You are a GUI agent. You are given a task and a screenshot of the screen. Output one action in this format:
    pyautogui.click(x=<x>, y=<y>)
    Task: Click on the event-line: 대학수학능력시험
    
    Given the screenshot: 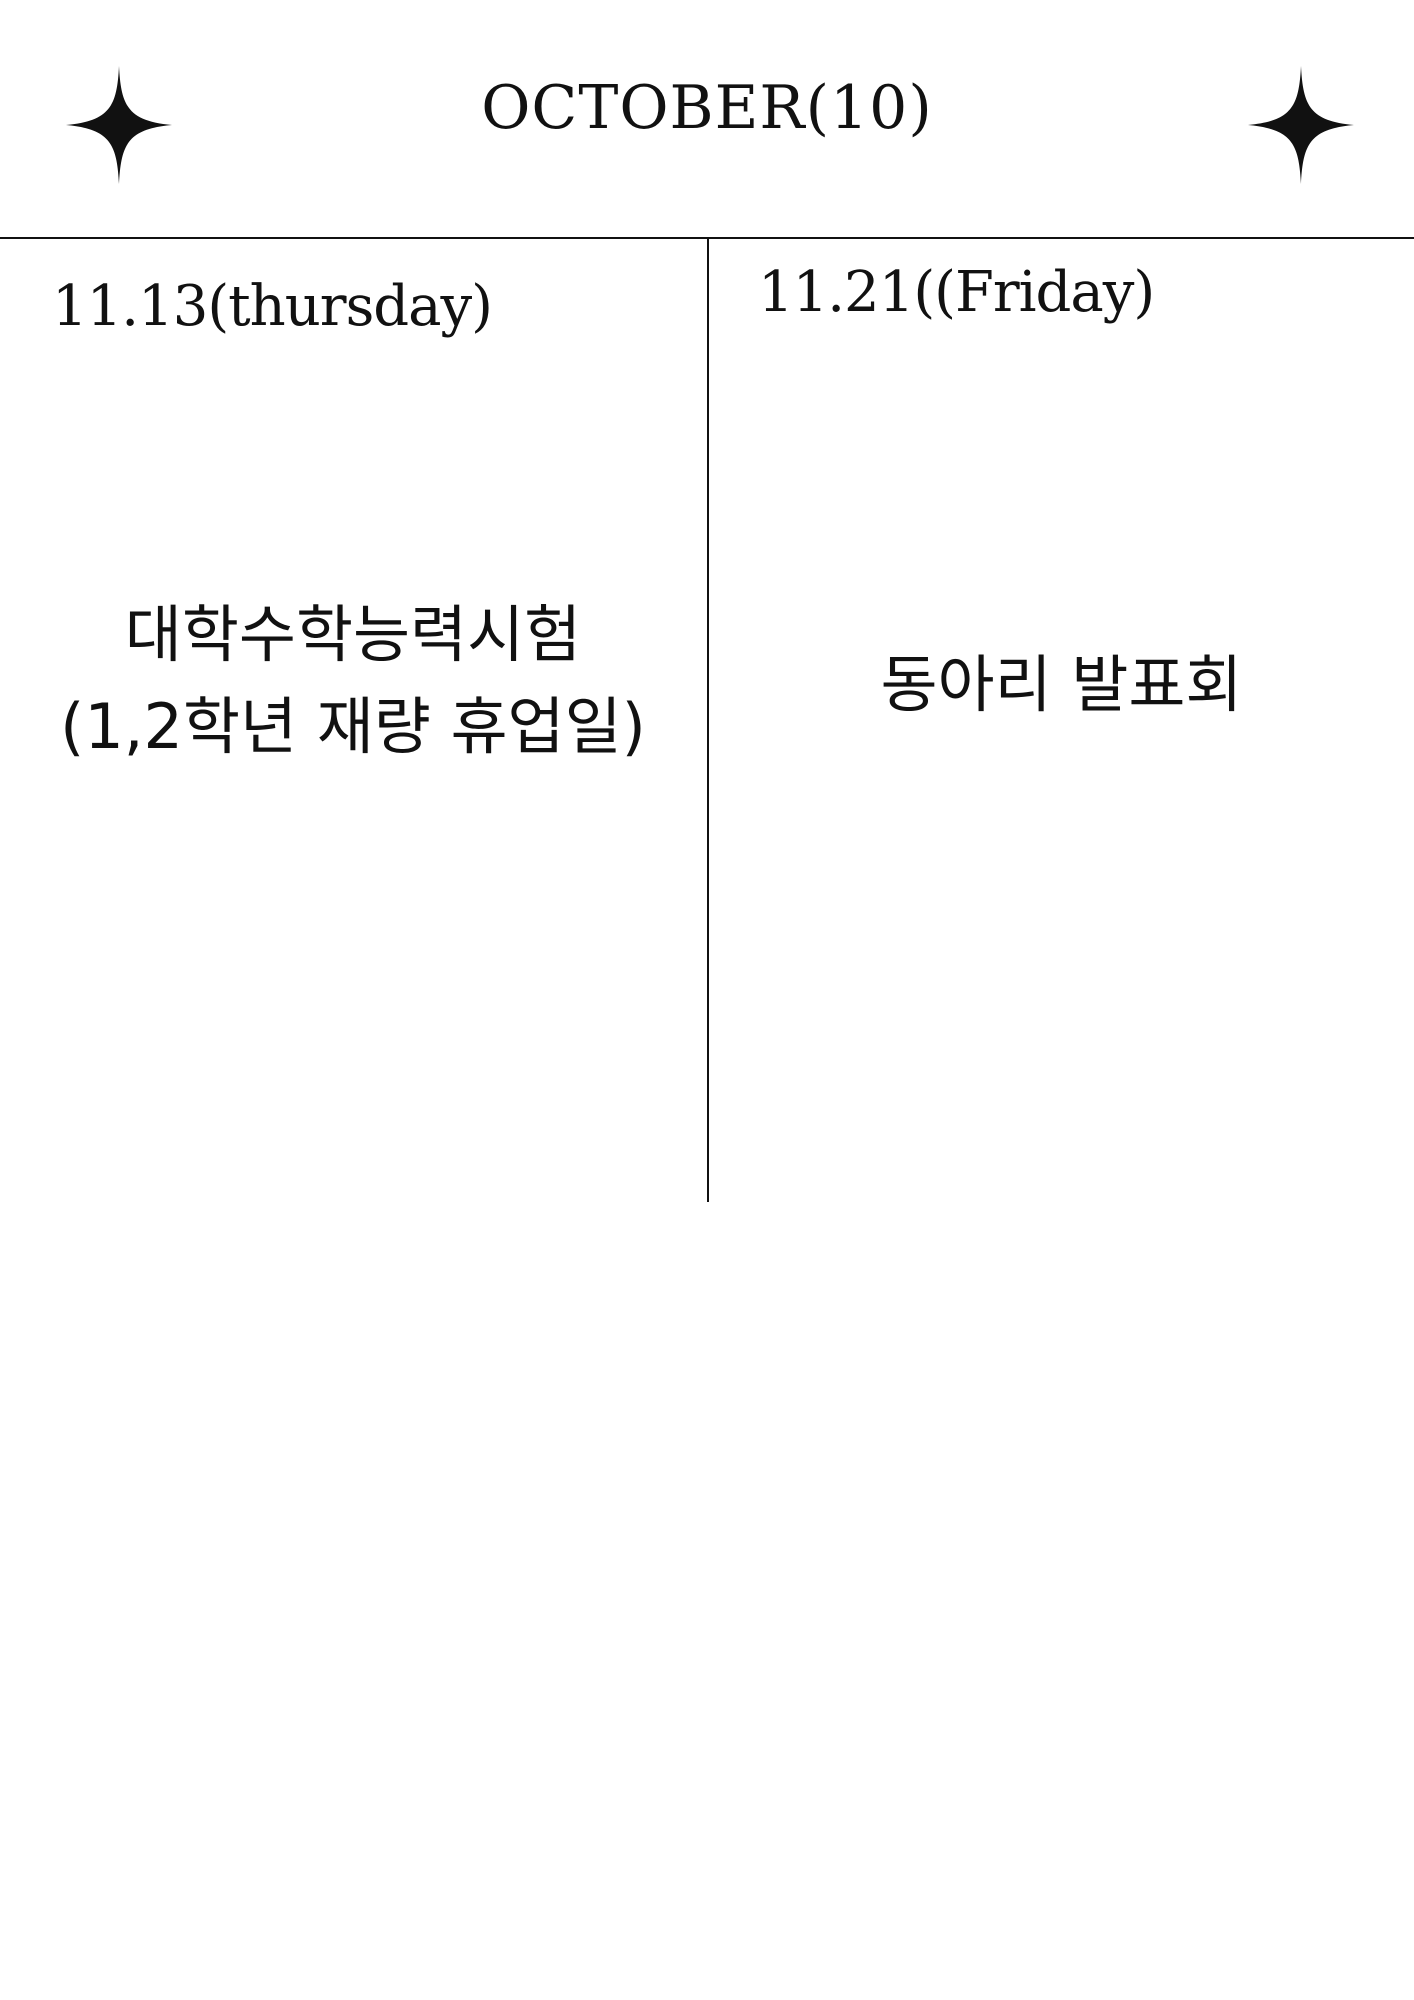 What is the action you would take?
    pyautogui.click(x=353, y=634)
    